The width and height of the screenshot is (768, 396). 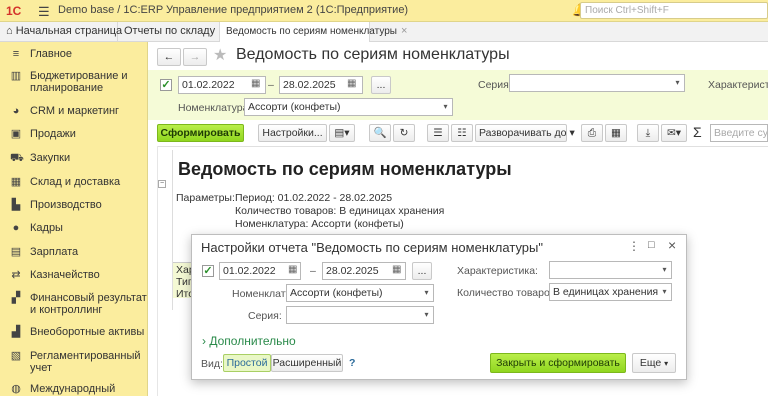 I want to click on nomenclature-label: Номенклатура:, so click(x=215, y=108).